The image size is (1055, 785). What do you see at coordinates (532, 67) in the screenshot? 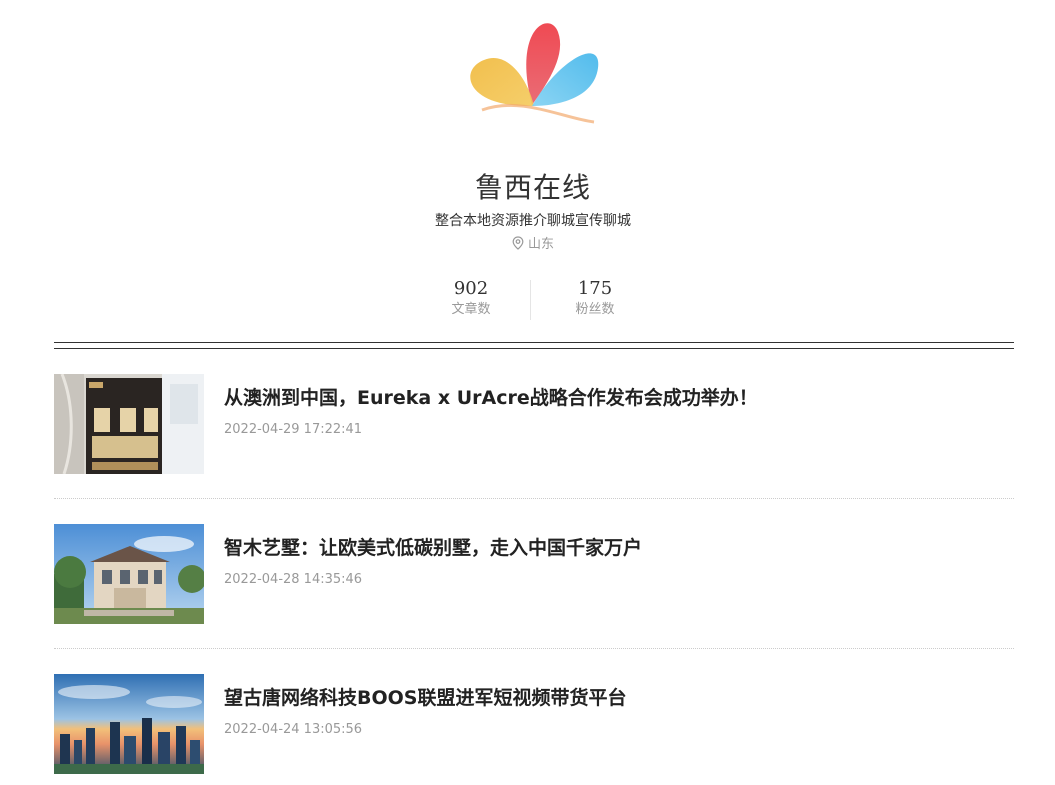
I see `butterfly-logo-icon` at bounding box center [532, 67].